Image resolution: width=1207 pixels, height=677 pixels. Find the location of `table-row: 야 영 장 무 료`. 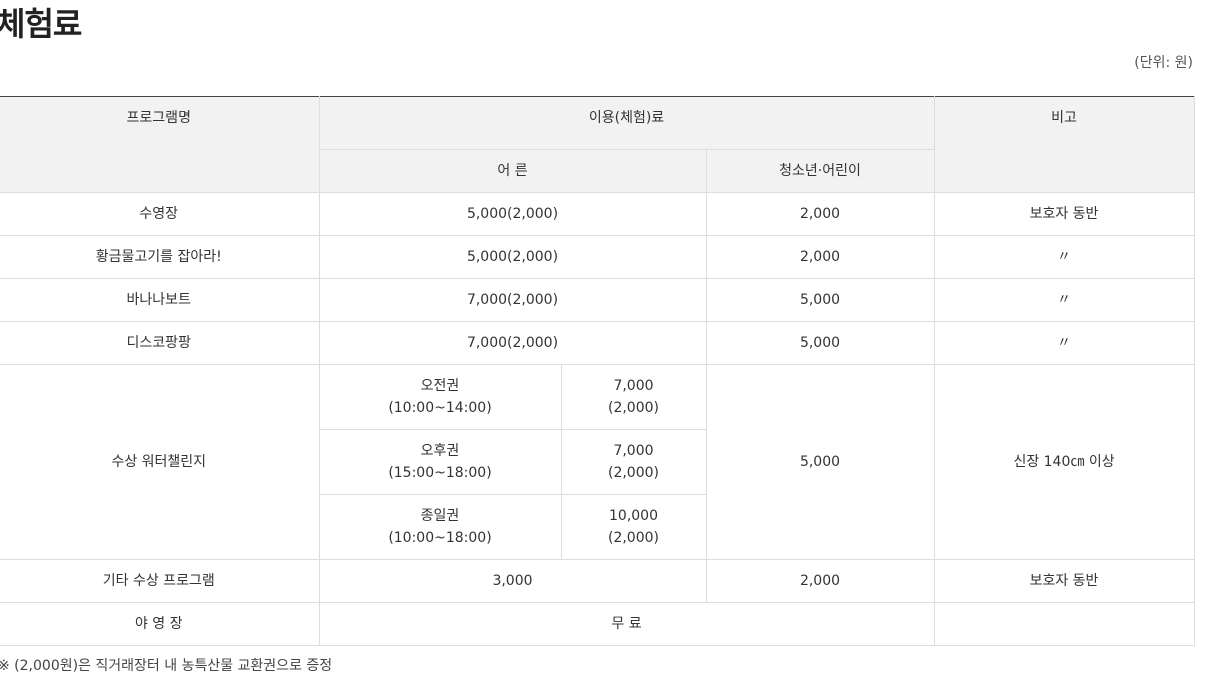

table-row: 야 영 장 무 료 is located at coordinates (597, 624).